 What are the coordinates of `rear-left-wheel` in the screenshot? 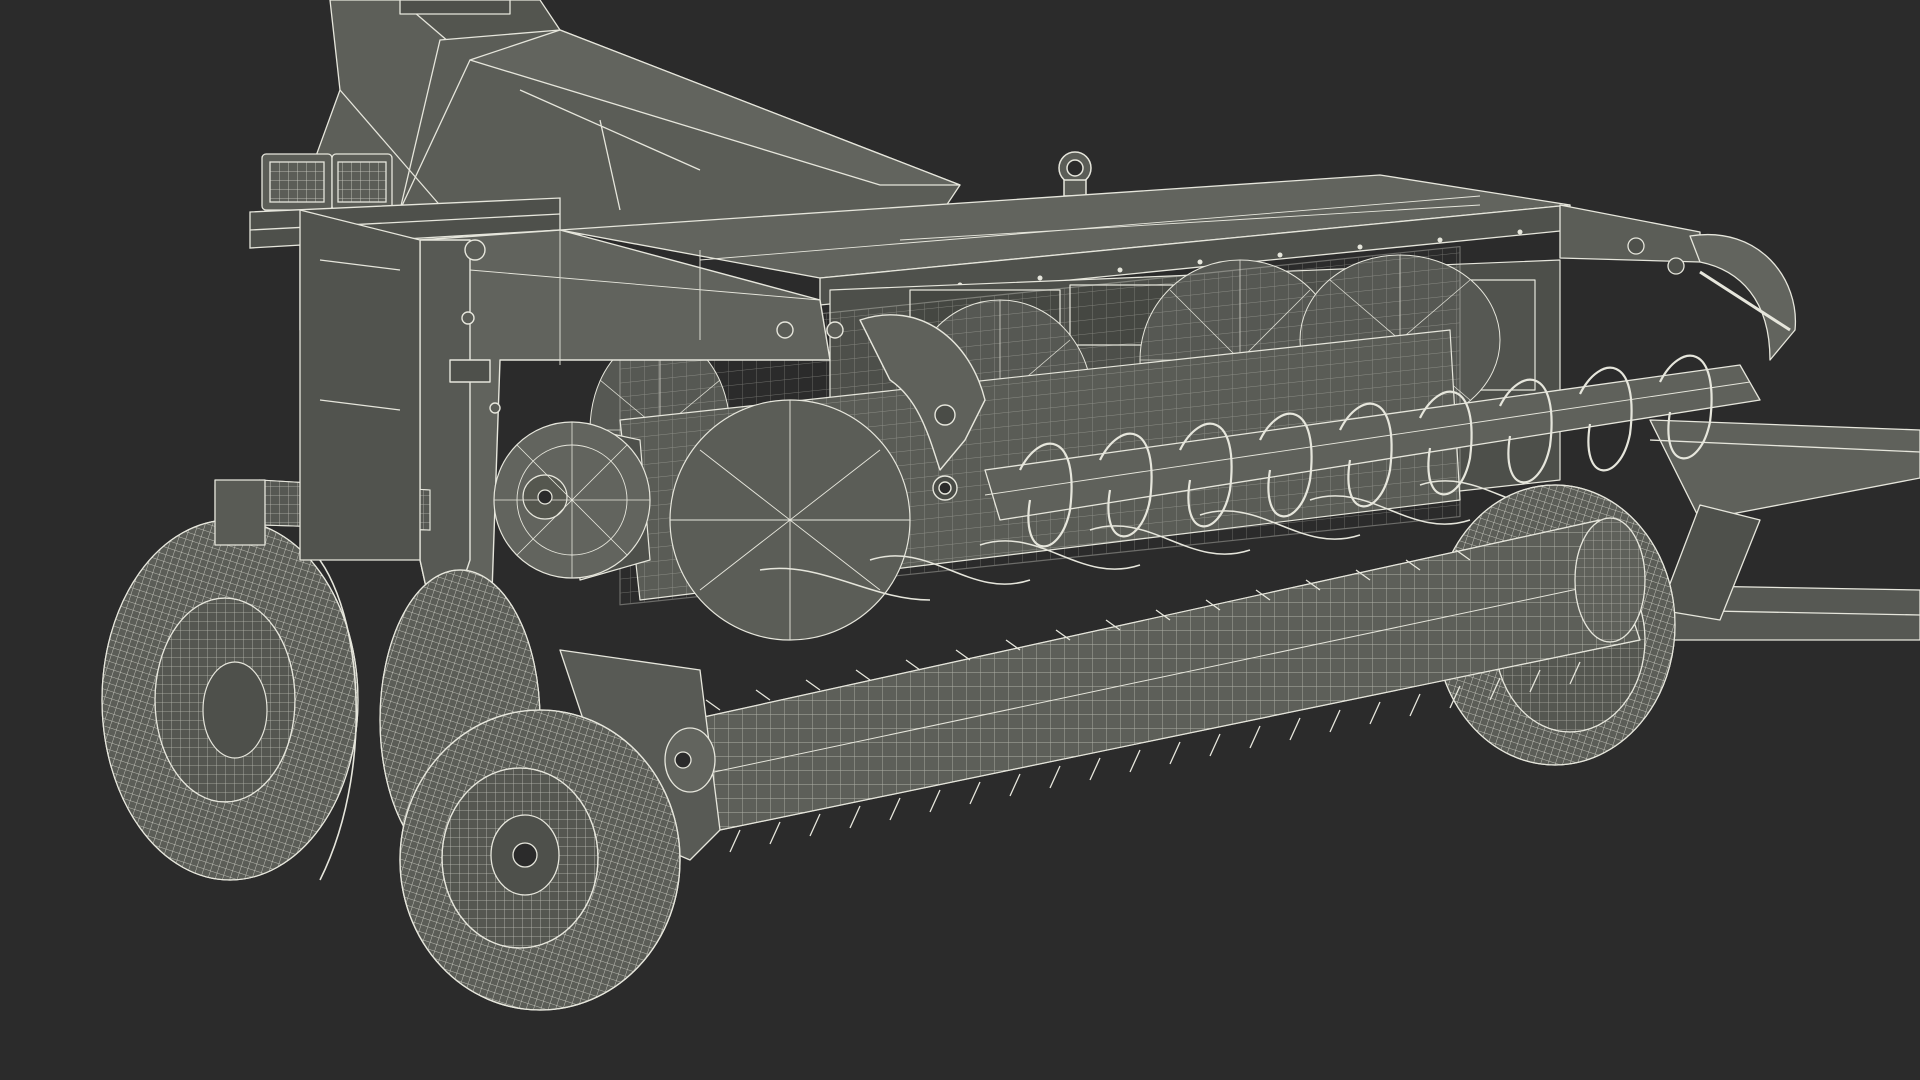 It's located at (230, 700).